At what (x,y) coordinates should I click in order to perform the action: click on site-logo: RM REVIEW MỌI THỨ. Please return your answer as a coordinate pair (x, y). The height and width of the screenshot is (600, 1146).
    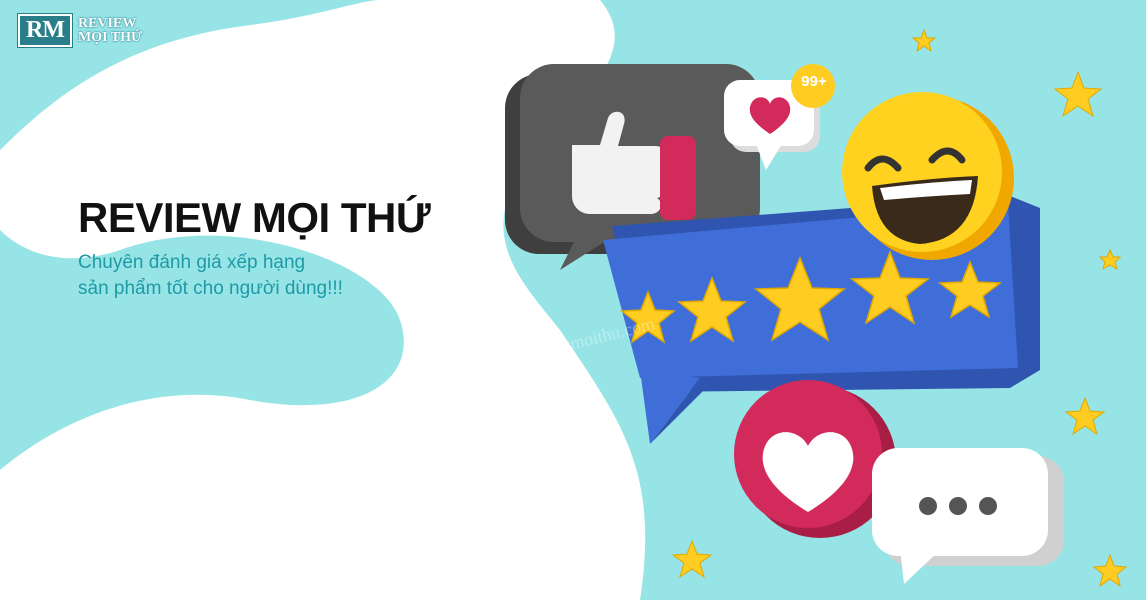
    Looking at the image, I should click on (80, 30).